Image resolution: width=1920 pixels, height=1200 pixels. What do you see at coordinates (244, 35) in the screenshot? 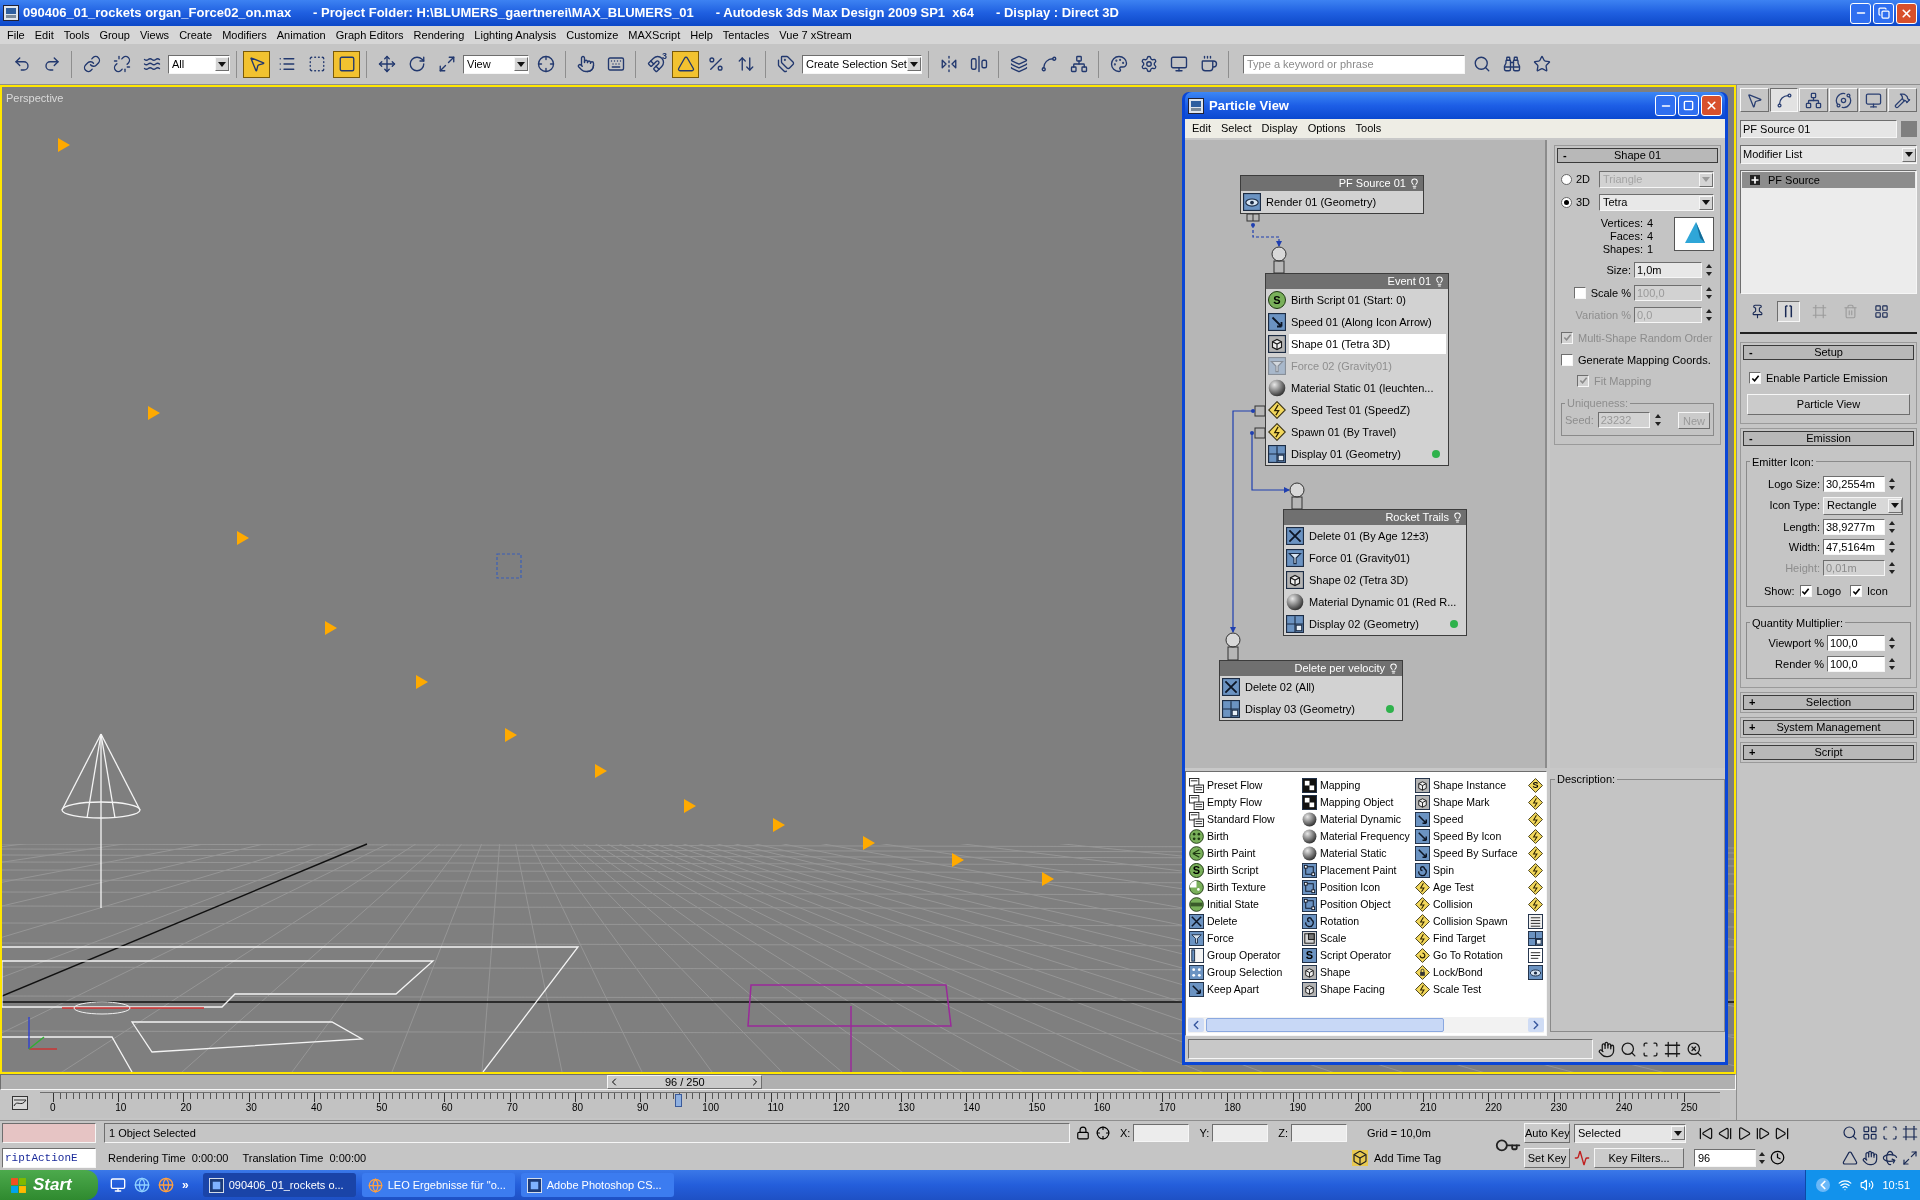
I see `menu-item: Modifiers` at bounding box center [244, 35].